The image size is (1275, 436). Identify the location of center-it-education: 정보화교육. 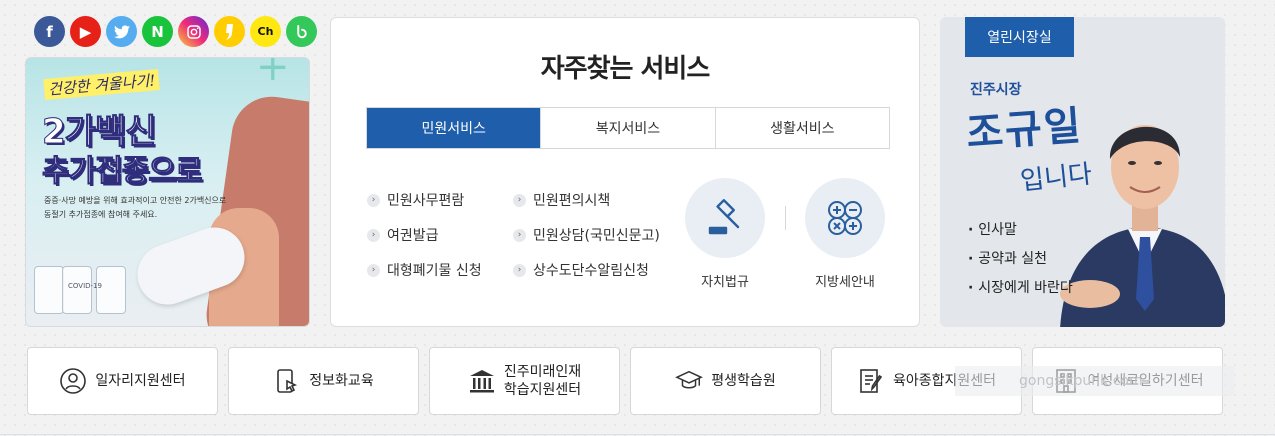
(323, 381).